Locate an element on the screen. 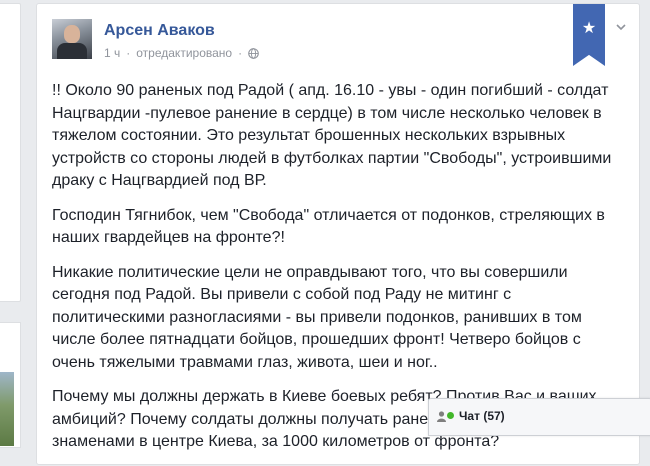 The height and width of the screenshot is (466, 650). avatar-suit is located at coordinates (72, 51).